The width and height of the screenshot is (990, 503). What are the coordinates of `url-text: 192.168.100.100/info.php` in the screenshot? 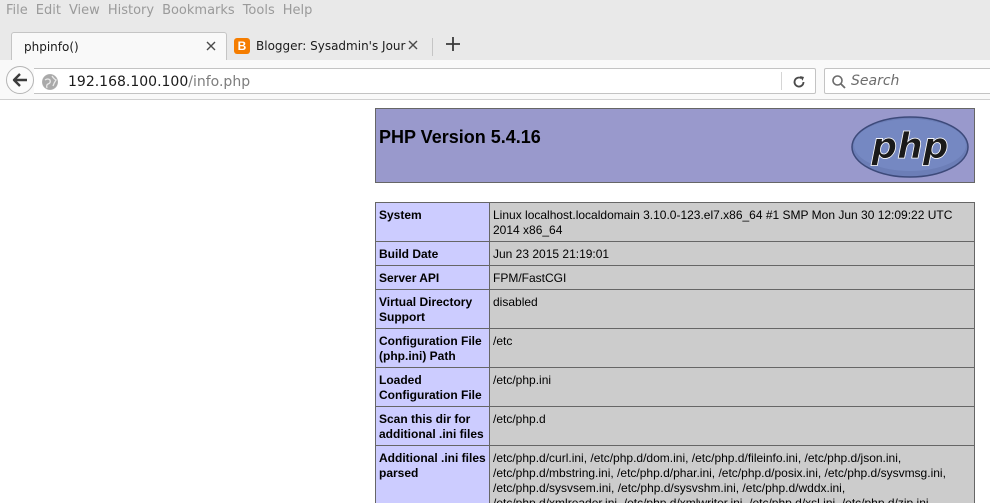 It's located at (159, 82).